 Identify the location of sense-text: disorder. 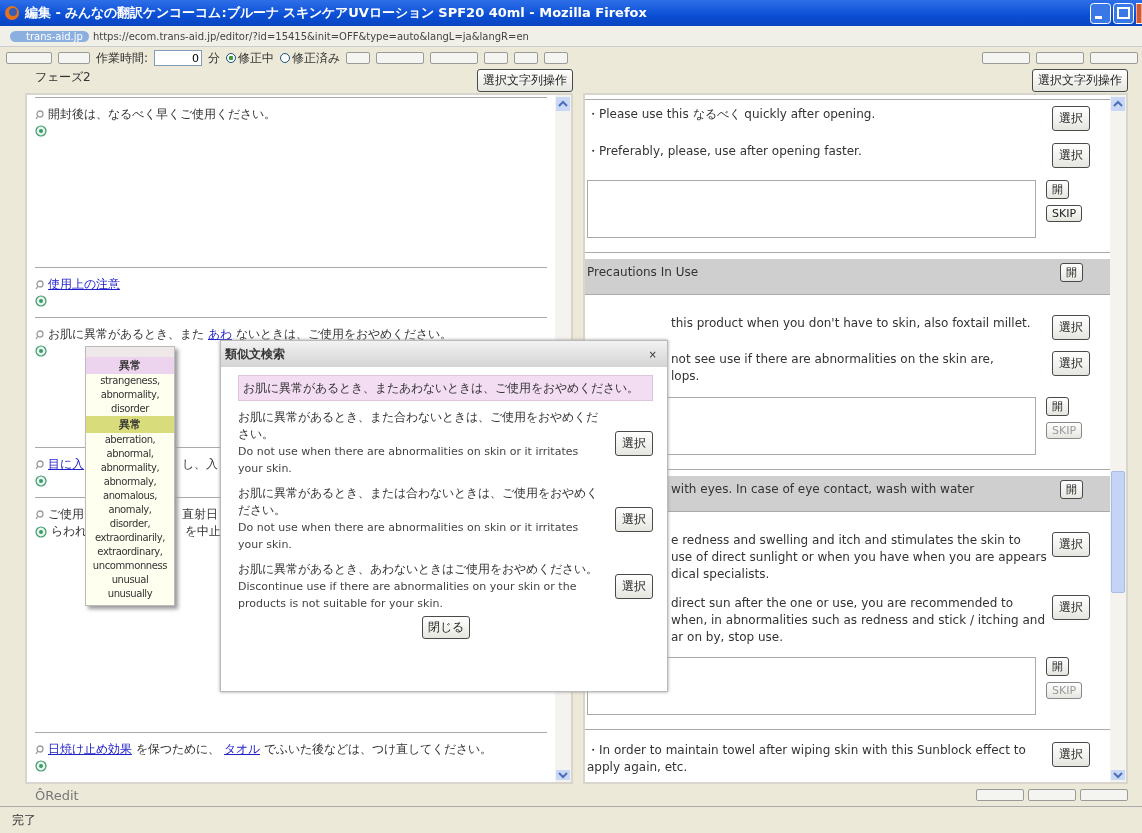
(130, 409).